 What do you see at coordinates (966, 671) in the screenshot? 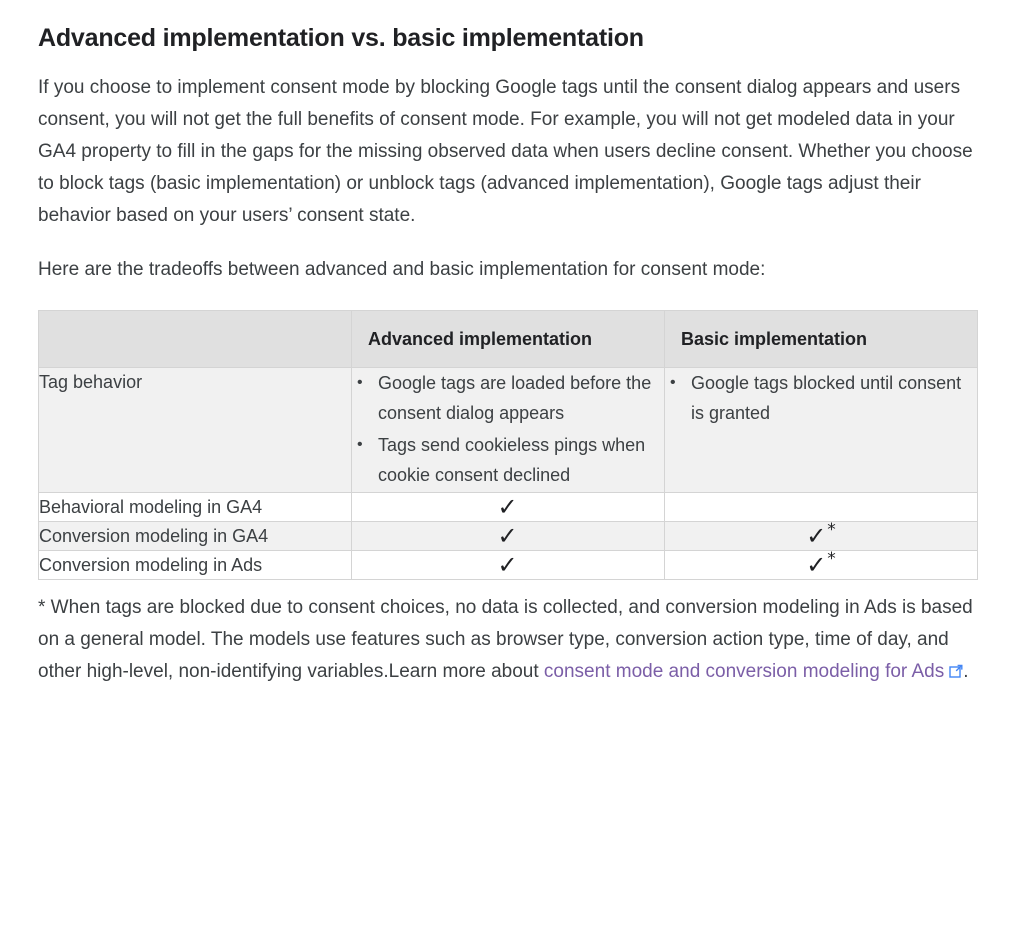
I see `footnote-trailing-period: .` at bounding box center [966, 671].